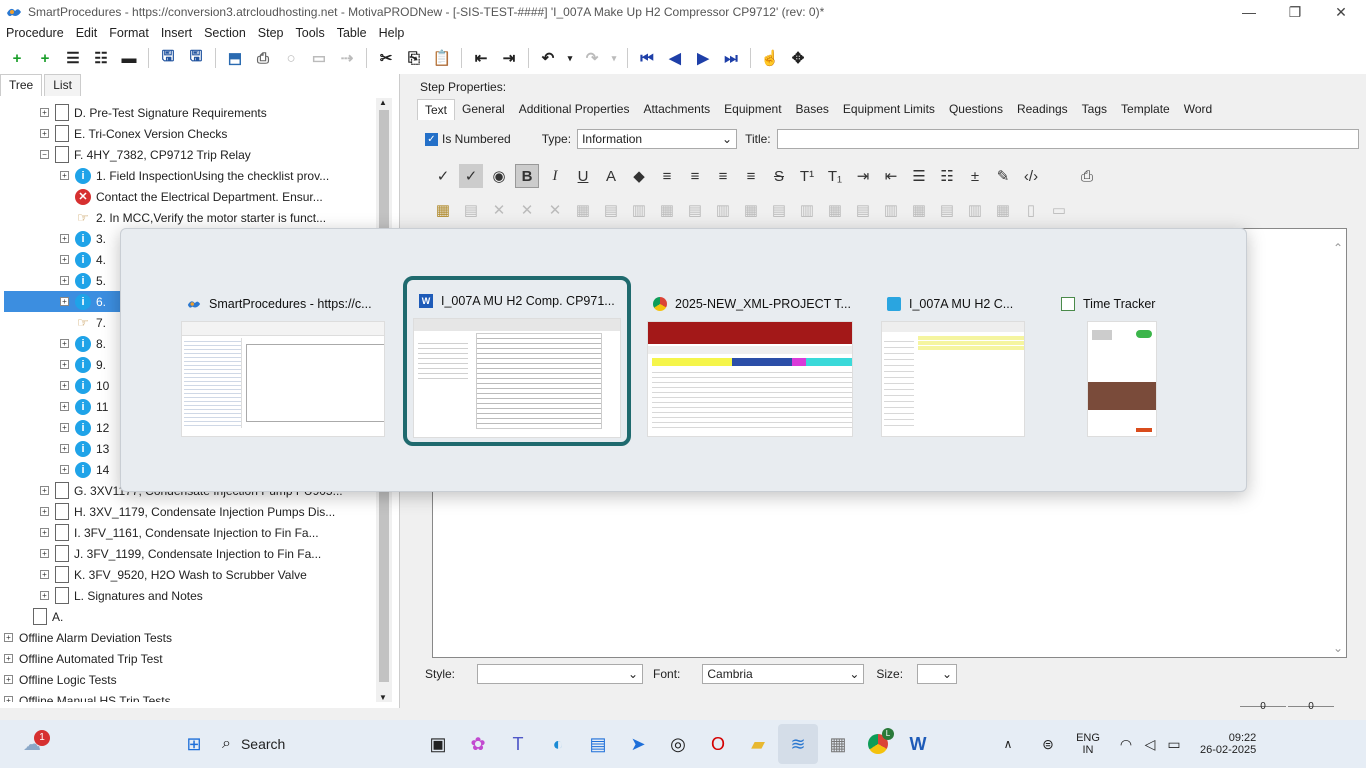 Image resolution: width=1366 pixels, height=768 pixels. What do you see at coordinates (190, 112) in the screenshot?
I see `tree-row: + D. Pre-Test Signature Requirements` at bounding box center [190, 112].